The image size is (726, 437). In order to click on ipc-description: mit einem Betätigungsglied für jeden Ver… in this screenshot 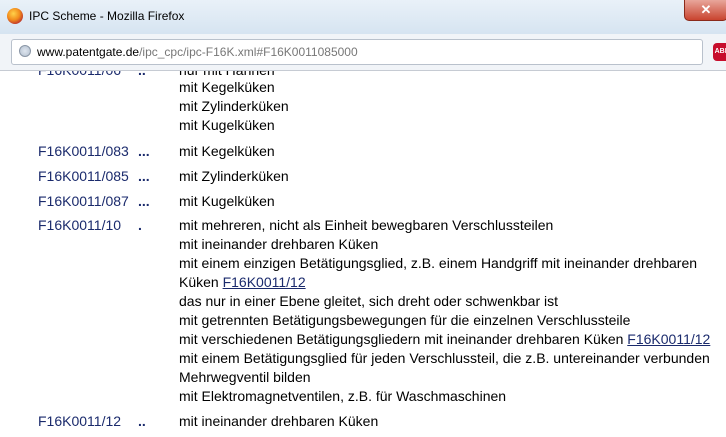, I will do `click(444, 358)`.